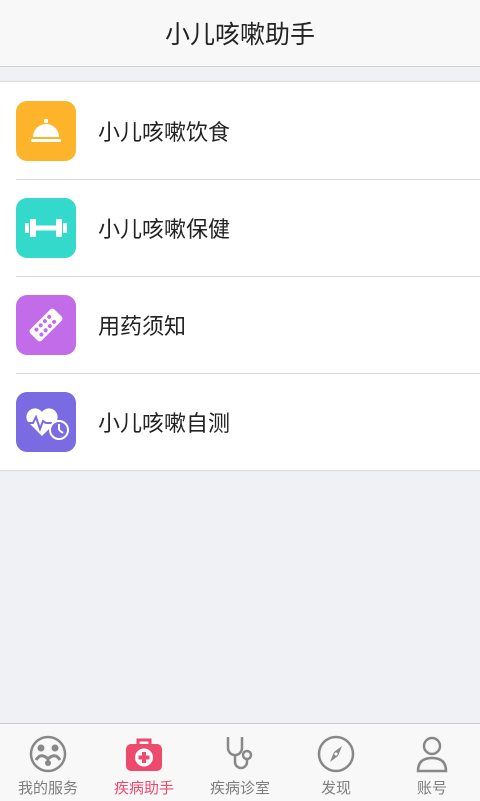 The image size is (480, 801). What do you see at coordinates (164, 133) in the screenshot?
I see `menu-item-label: 小儿咳嗽饮食` at bounding box center [164, 133].